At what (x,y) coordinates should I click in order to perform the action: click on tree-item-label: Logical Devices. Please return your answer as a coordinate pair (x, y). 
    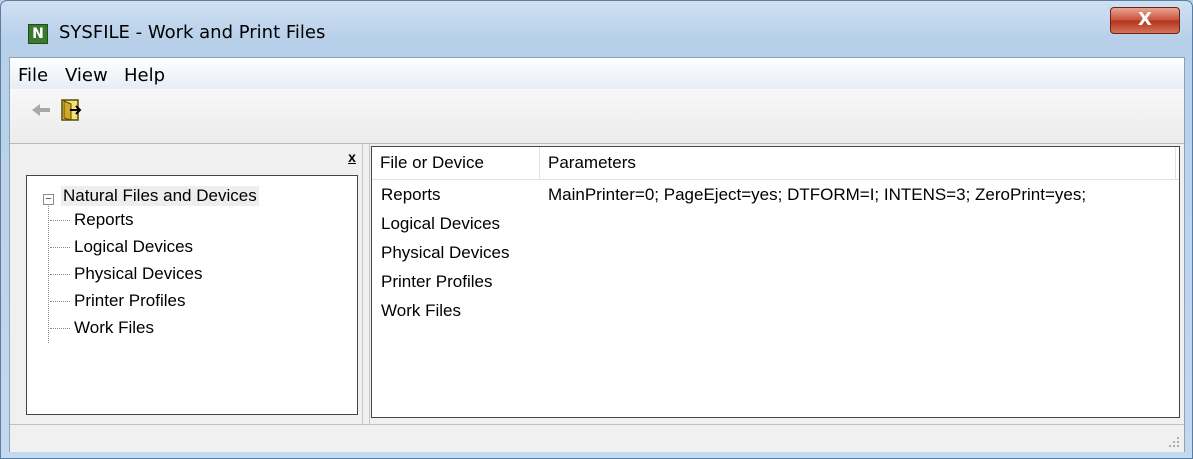
    Looking at the image, I should click on (134, 246).